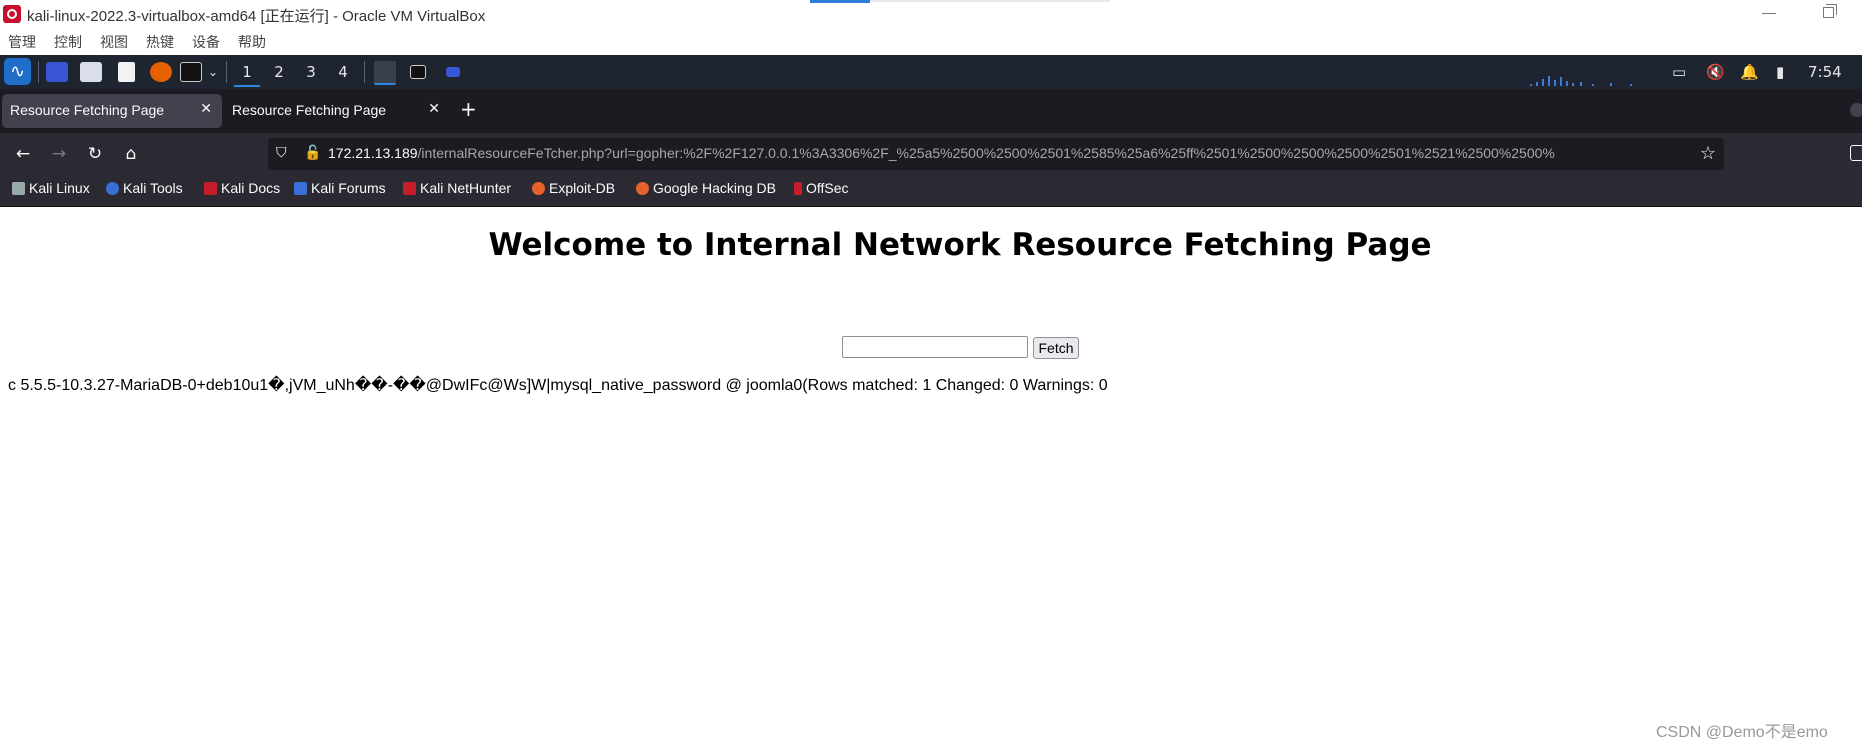 Image resolution: width=1862 pixels, height=746 pixels. I want to click on notification-bell-icon: 🔔, so click(1749, 72).